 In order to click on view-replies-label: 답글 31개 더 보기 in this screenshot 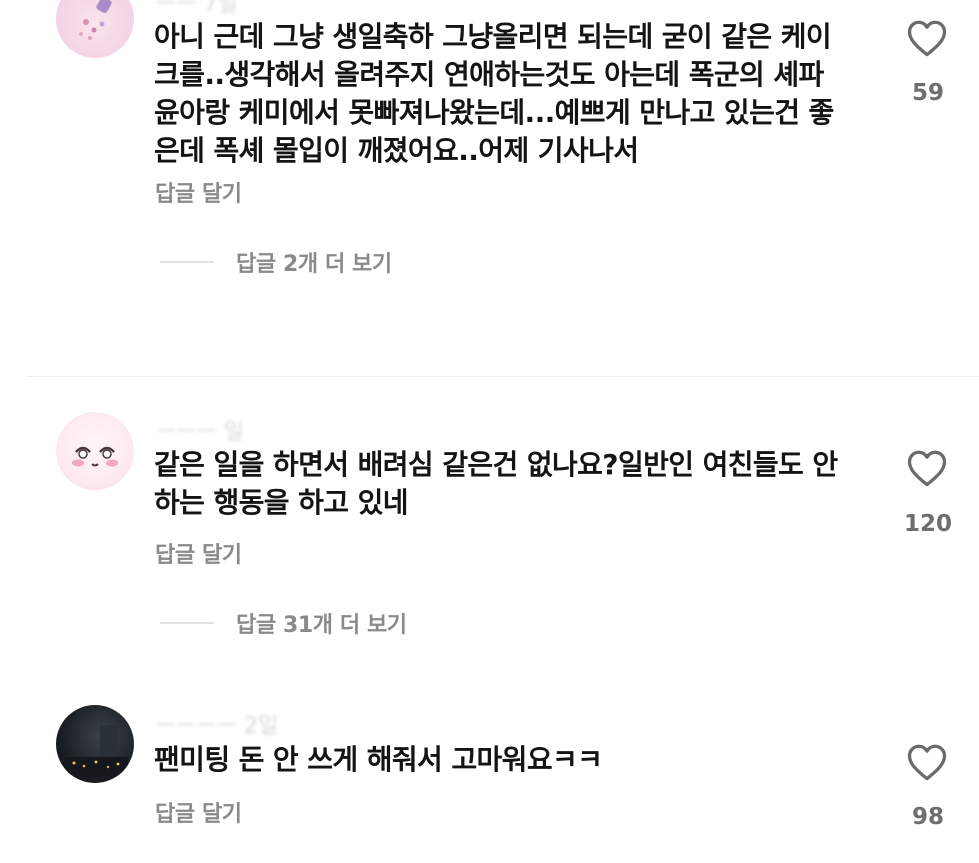, I will do `click(321, 625)`.